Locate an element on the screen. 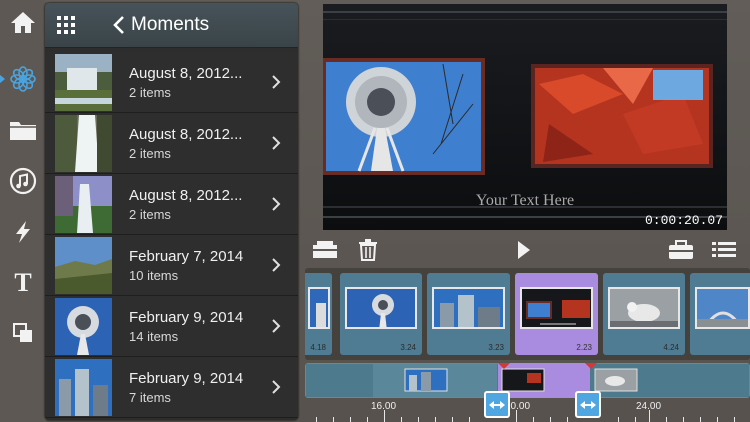 This screenshot has width=750, height=422. clip-duration: 3.24 is located at coordinates (408, 347).